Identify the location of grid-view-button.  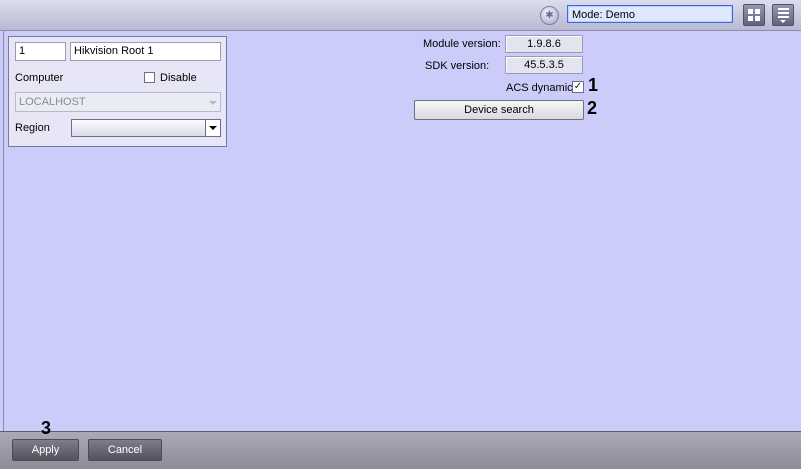
(754, 15).